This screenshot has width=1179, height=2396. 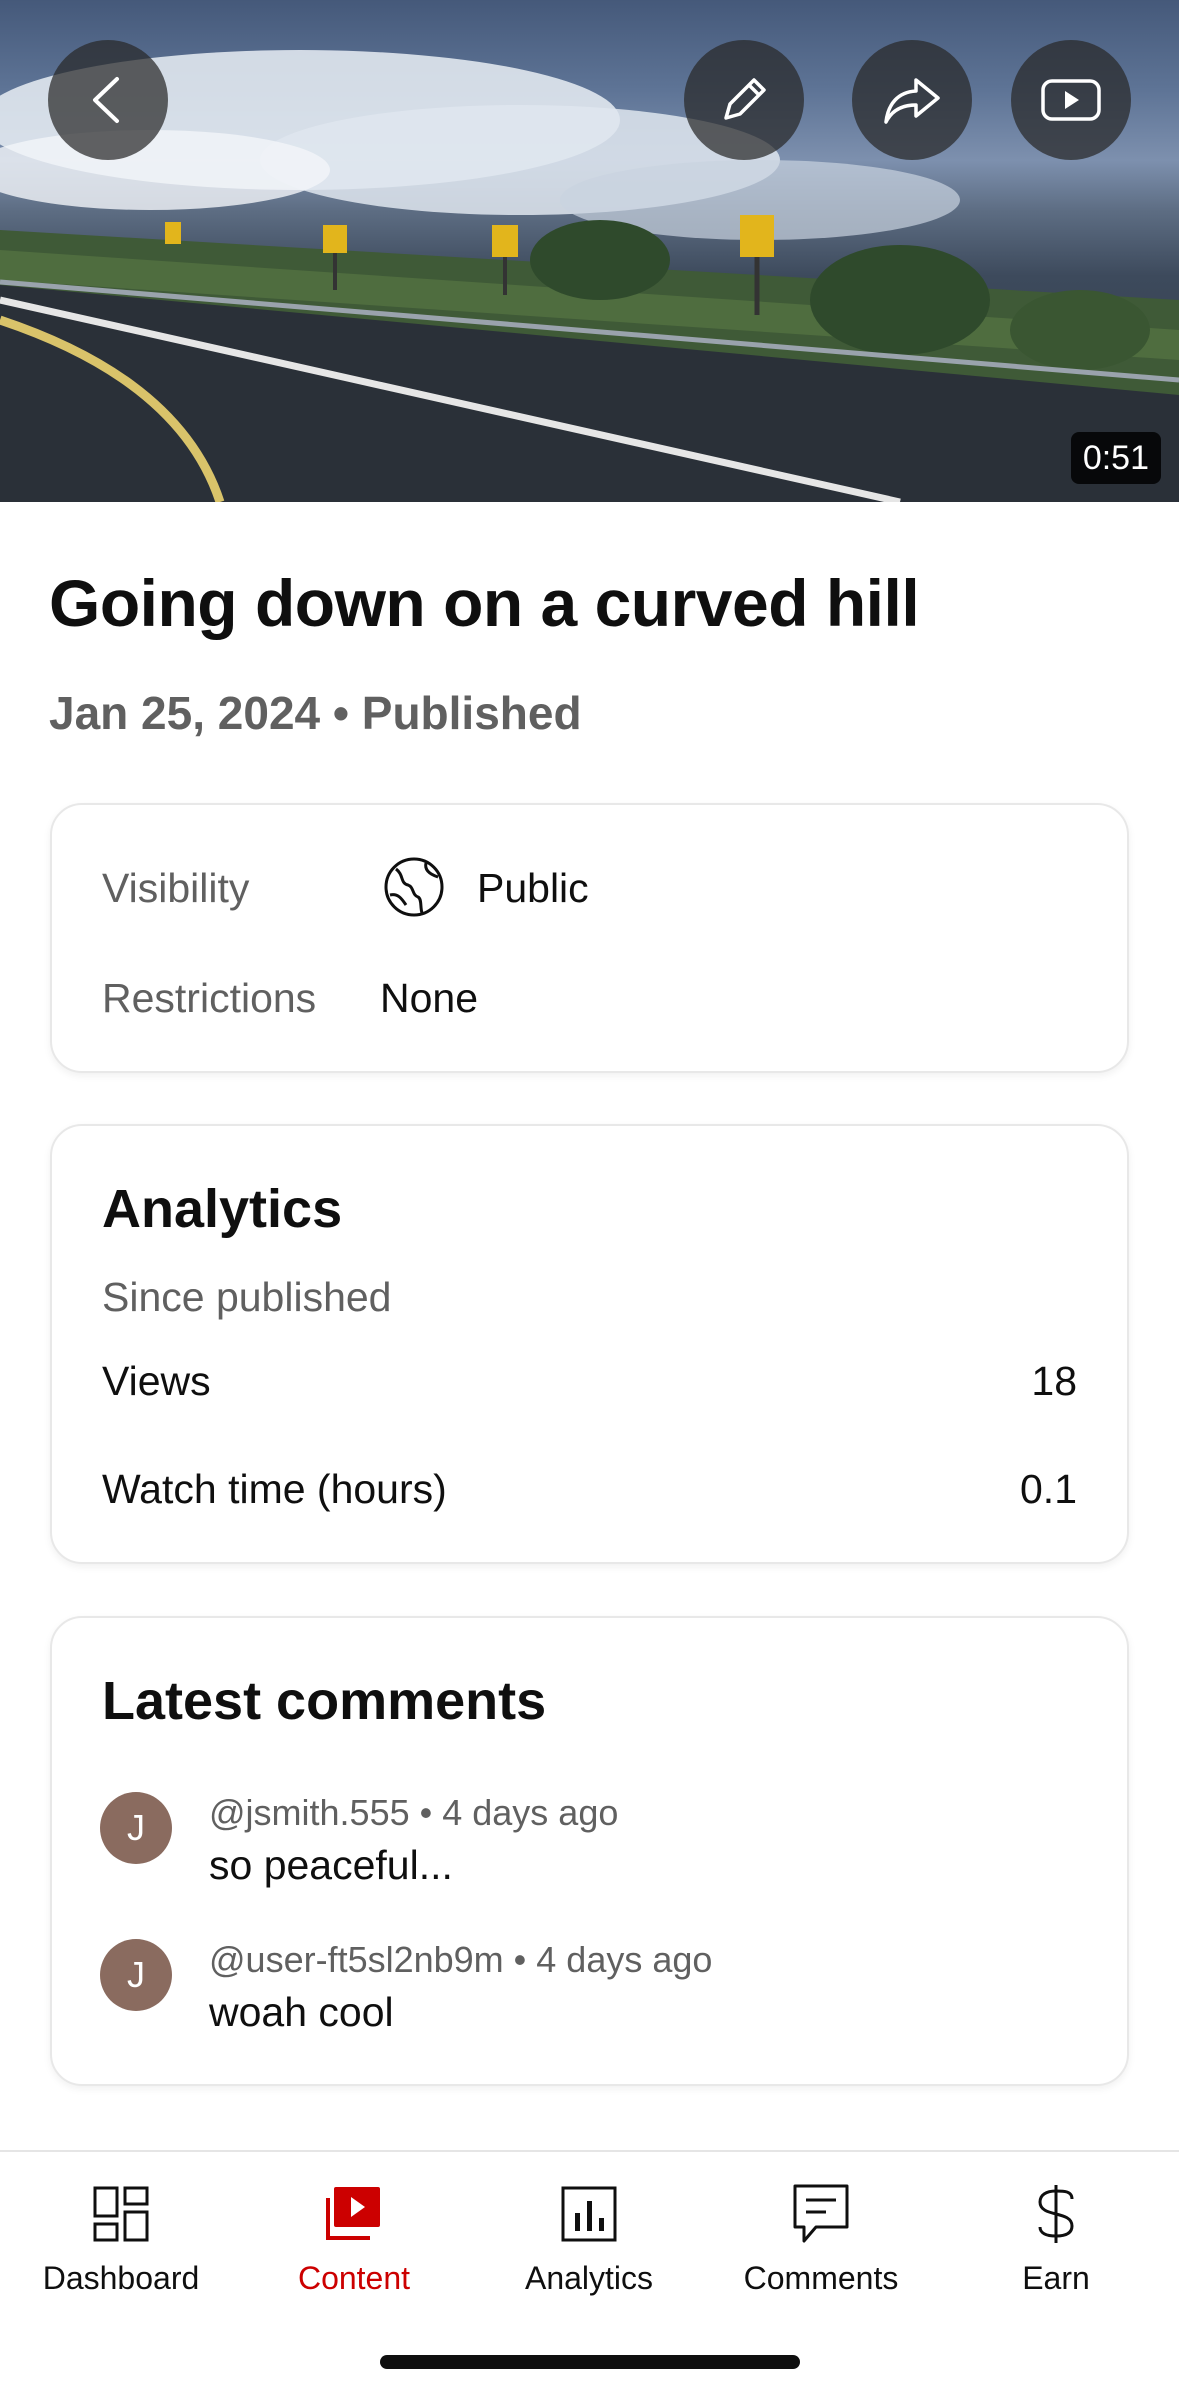 What do you see at coordinates (589, 938) in the screenshot?
I see `details-card: Visibility Public Restrictions None` at bounding box center [589, 938].